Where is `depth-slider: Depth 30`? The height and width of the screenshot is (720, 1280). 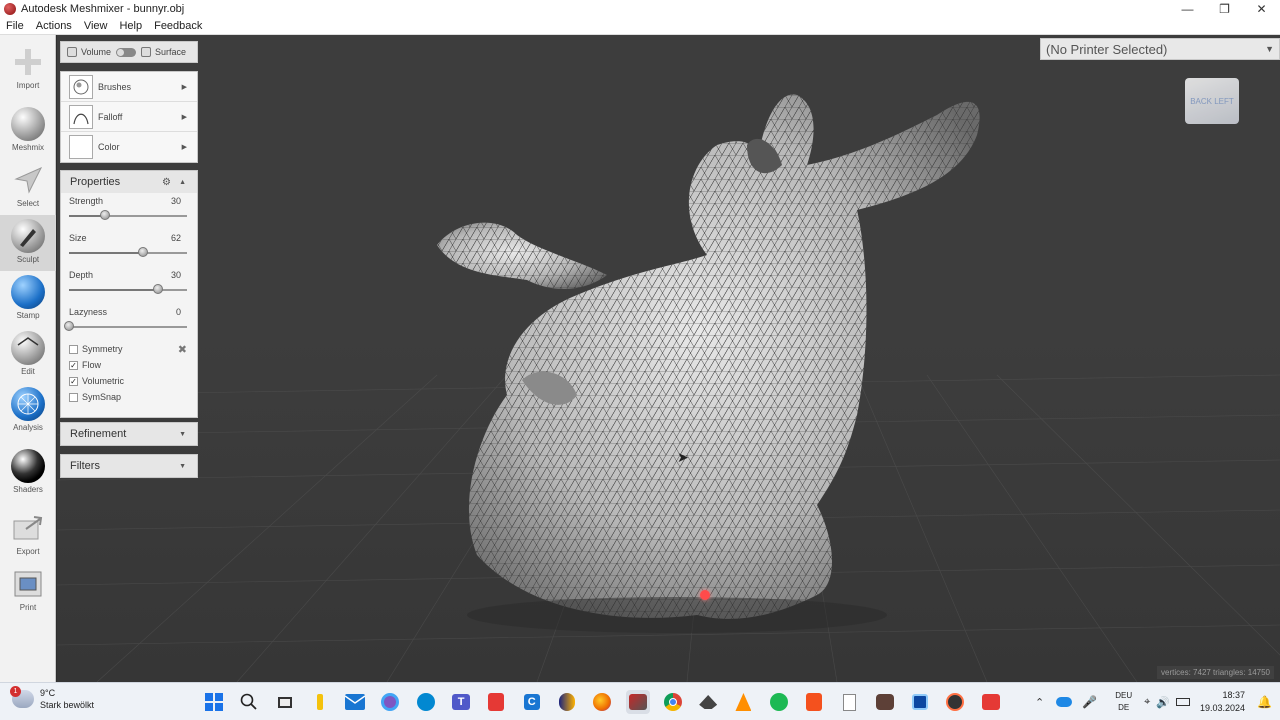
depth-slider: Depth 30 is located at coordinates (129, 285).